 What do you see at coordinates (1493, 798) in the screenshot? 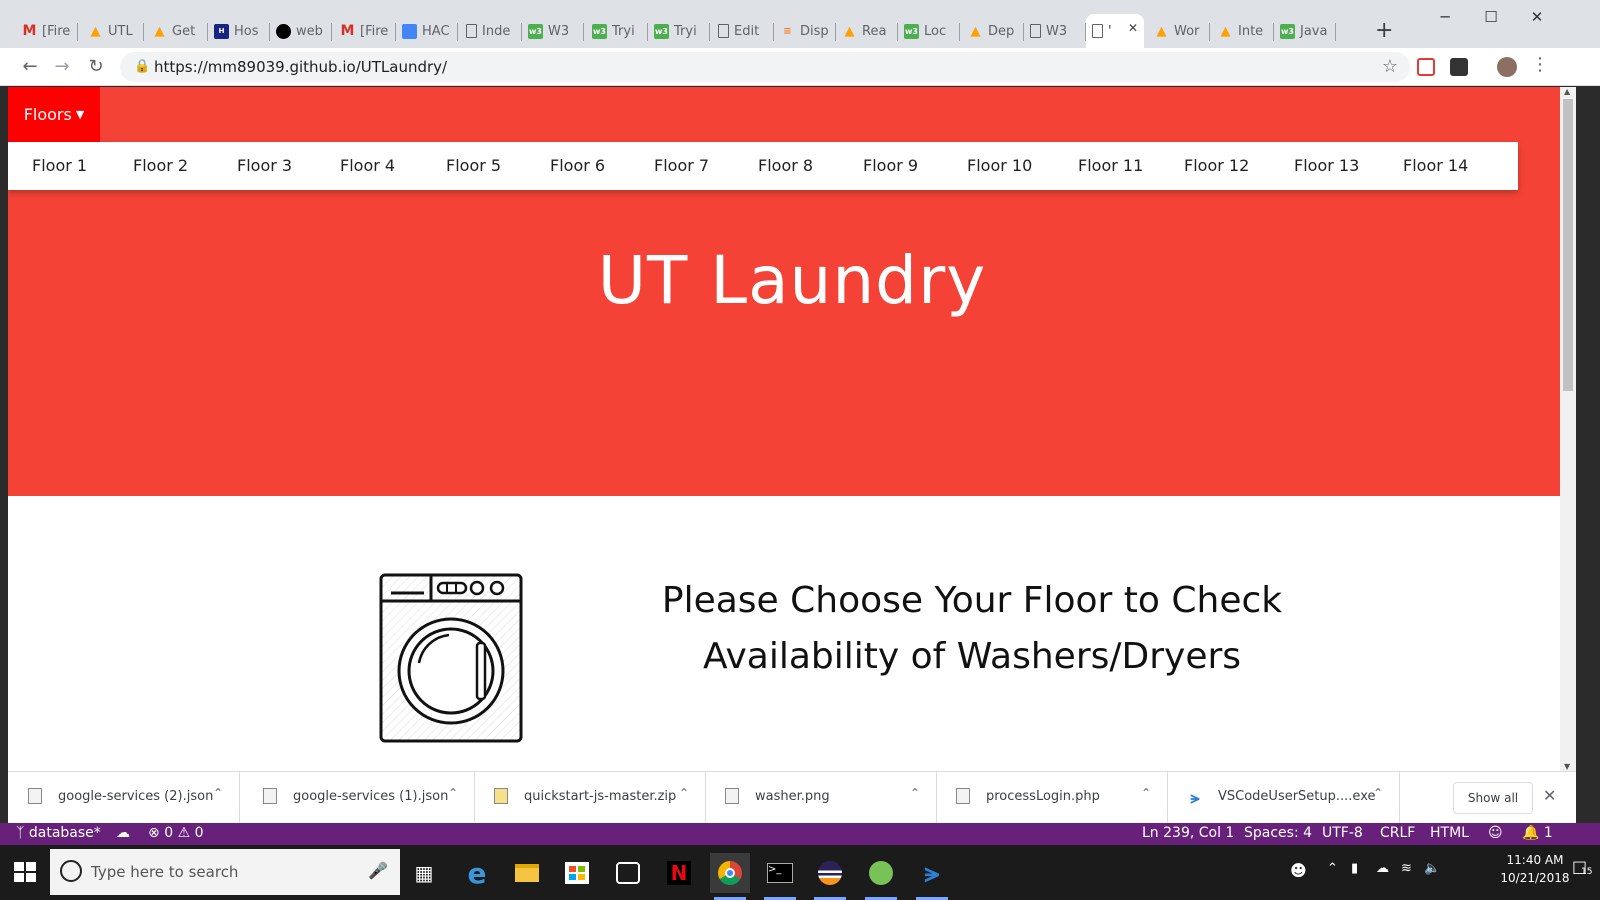
I see `show-all-downloads-button: Show all` at bounding box center [1493, 798].